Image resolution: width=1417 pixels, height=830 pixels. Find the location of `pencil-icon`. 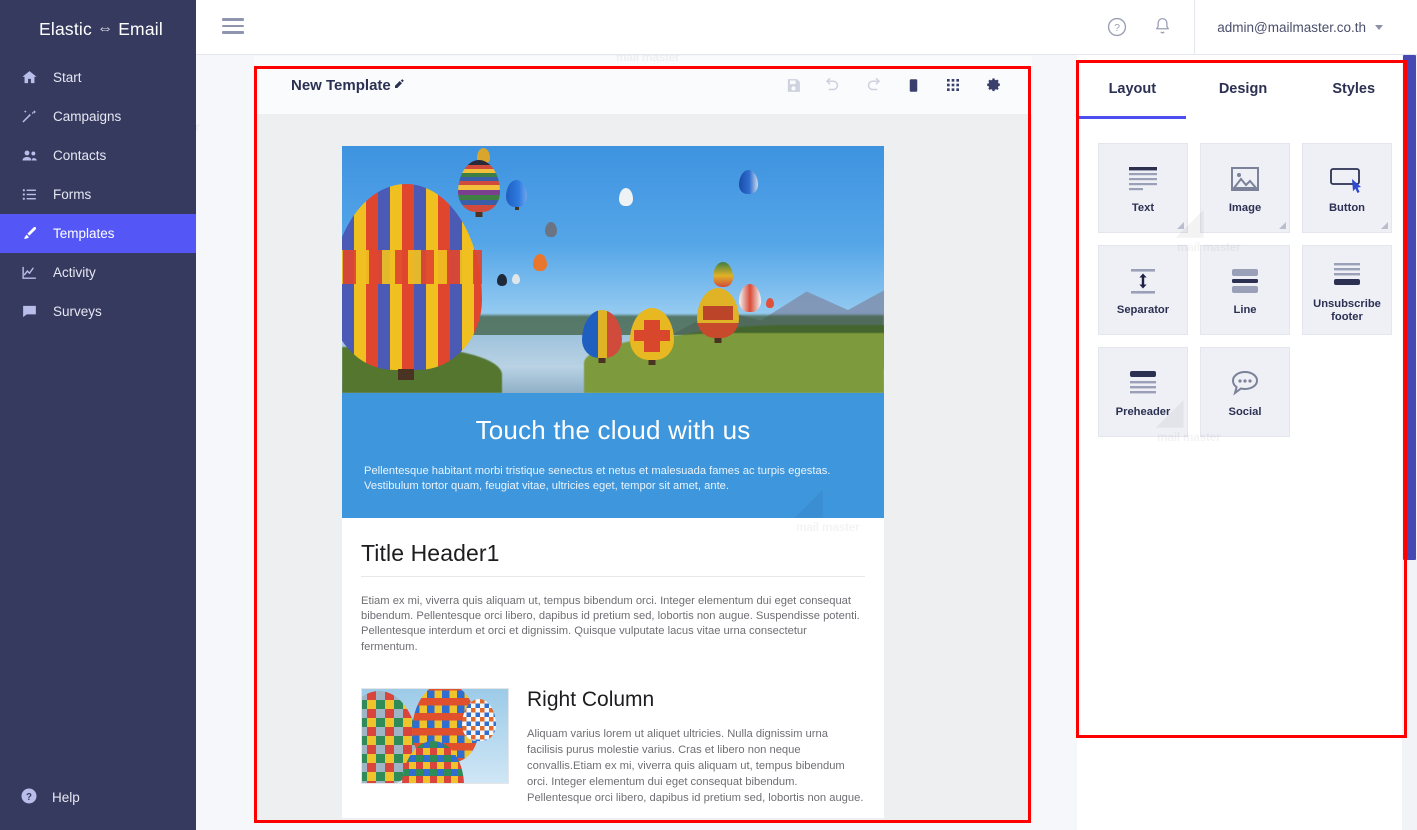

pencil-icon is located at coordinates (399, 85).